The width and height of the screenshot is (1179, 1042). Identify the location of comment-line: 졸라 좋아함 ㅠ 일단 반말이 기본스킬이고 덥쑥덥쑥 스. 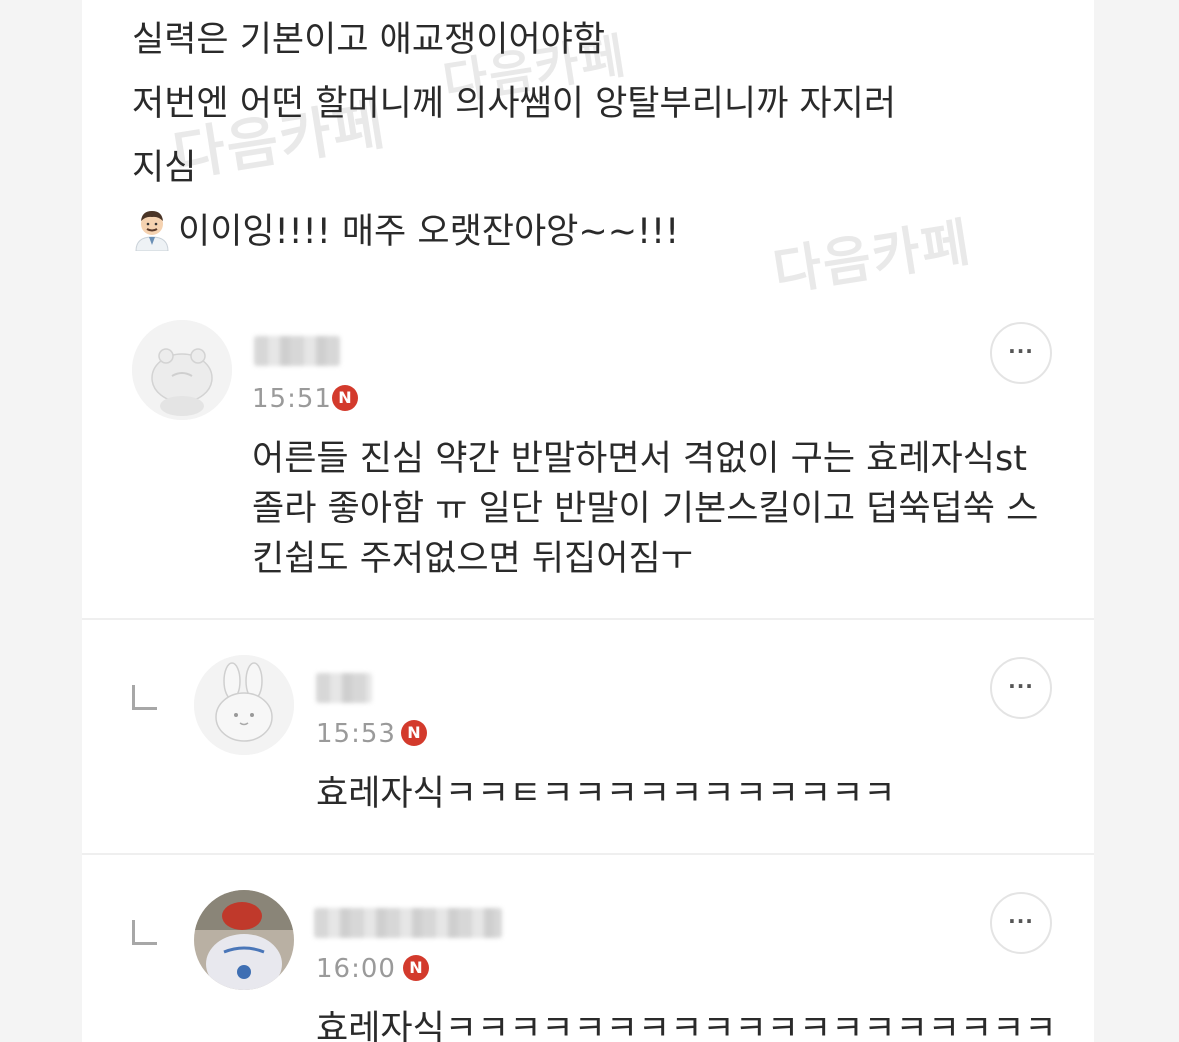
(645, 509).